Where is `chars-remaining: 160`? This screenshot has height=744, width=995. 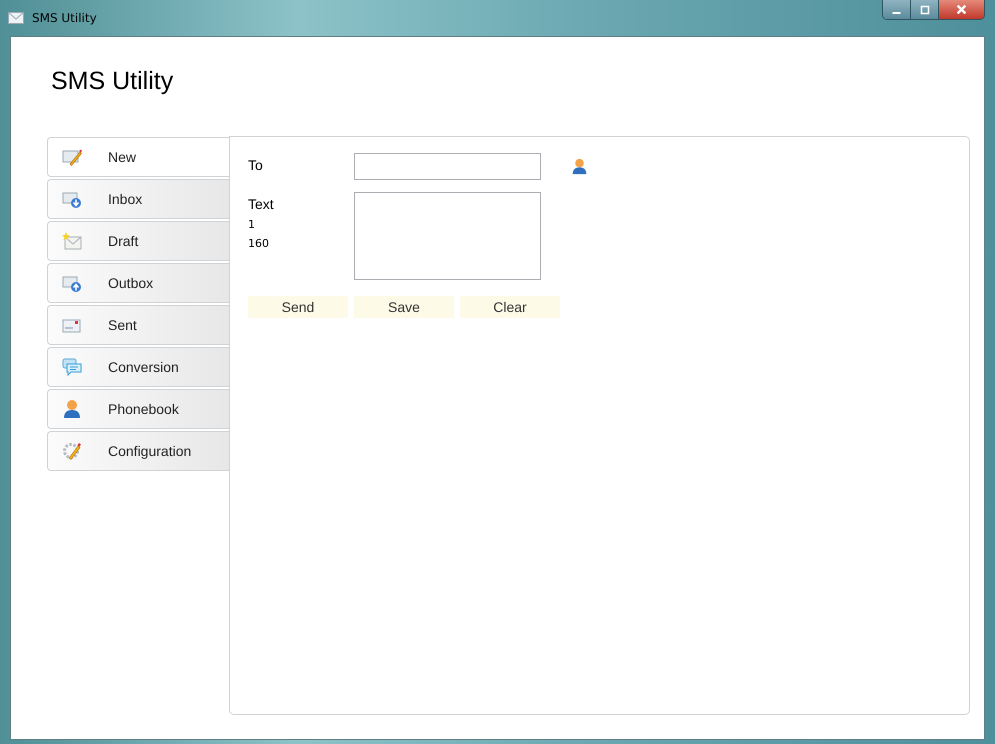
chars-remaining: 160 is located at coordinates (259, 243).